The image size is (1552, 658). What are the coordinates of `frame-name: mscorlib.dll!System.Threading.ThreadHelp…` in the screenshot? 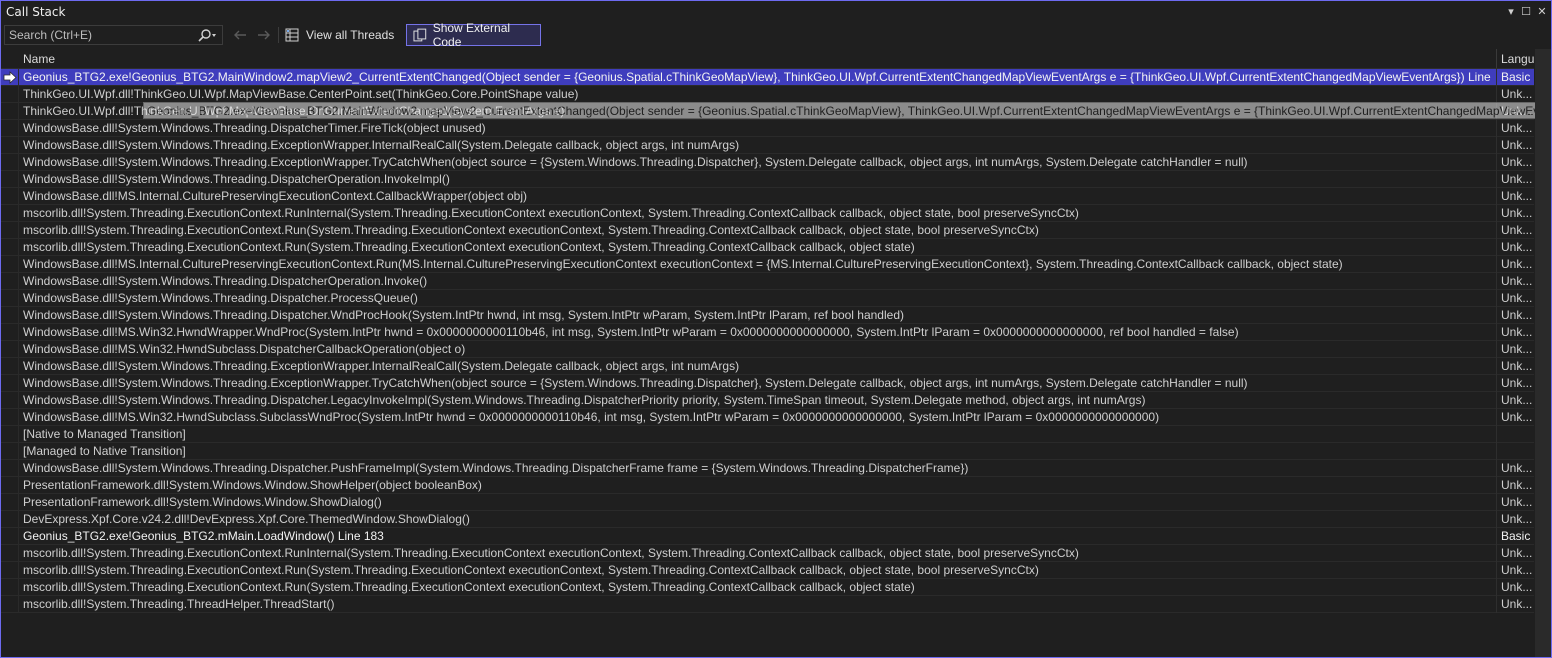 It's located at (179, 604).